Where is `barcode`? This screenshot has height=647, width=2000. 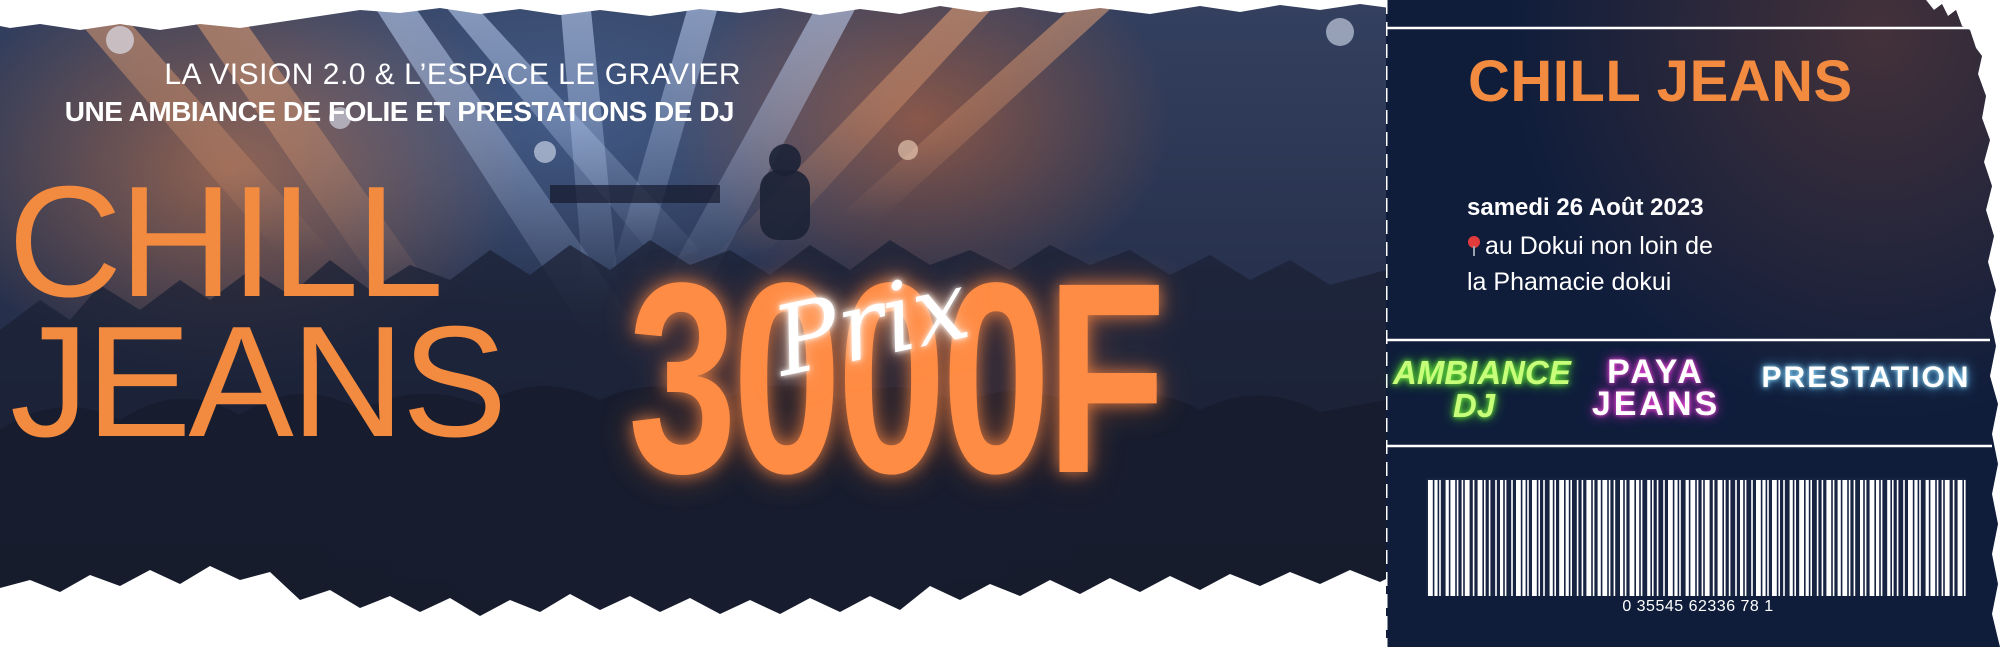
barcode is located at coordinates (1697, 538).